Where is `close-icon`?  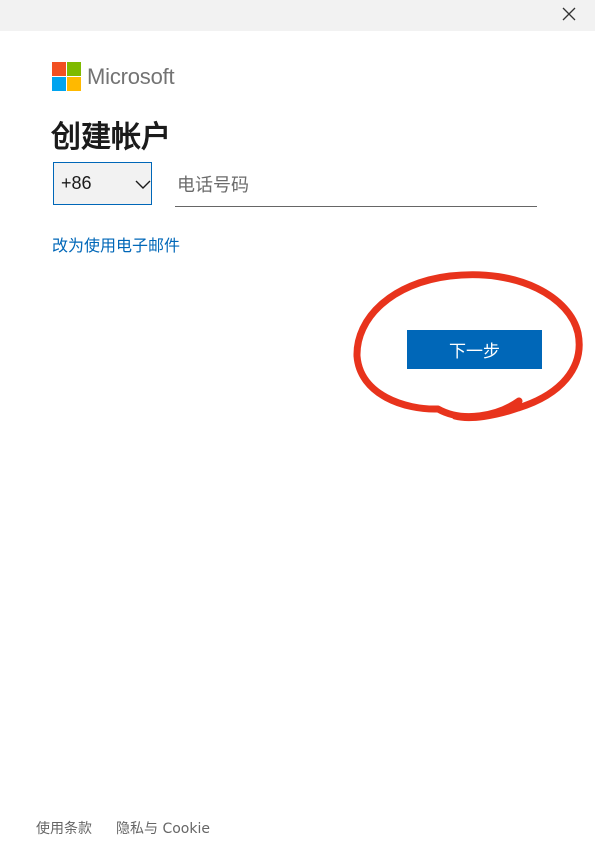
close-icon is located at coordinates (569, 14).